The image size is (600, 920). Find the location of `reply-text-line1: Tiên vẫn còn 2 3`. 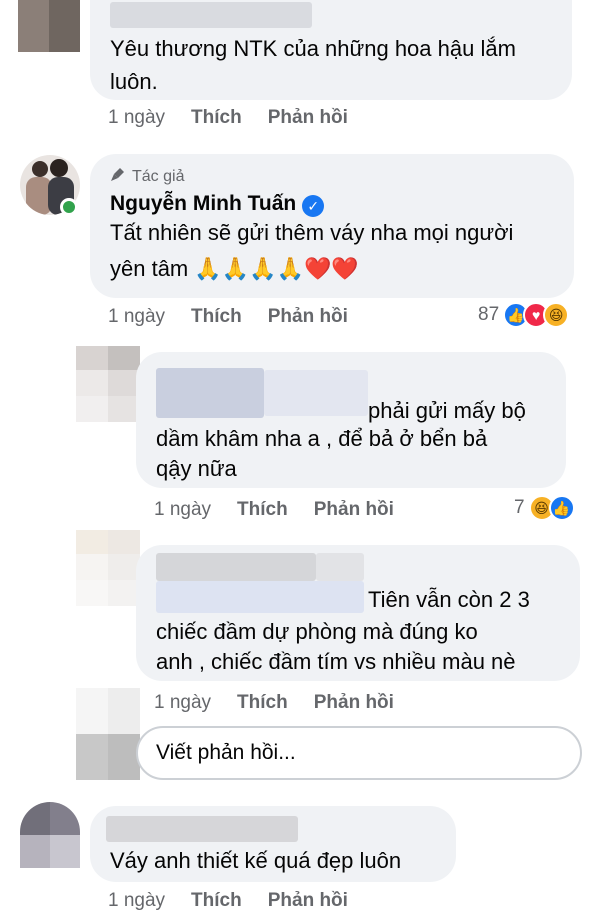

reply-text-line1: Tiên vẫn còn 2 3 is located at coordinates (449, 599).